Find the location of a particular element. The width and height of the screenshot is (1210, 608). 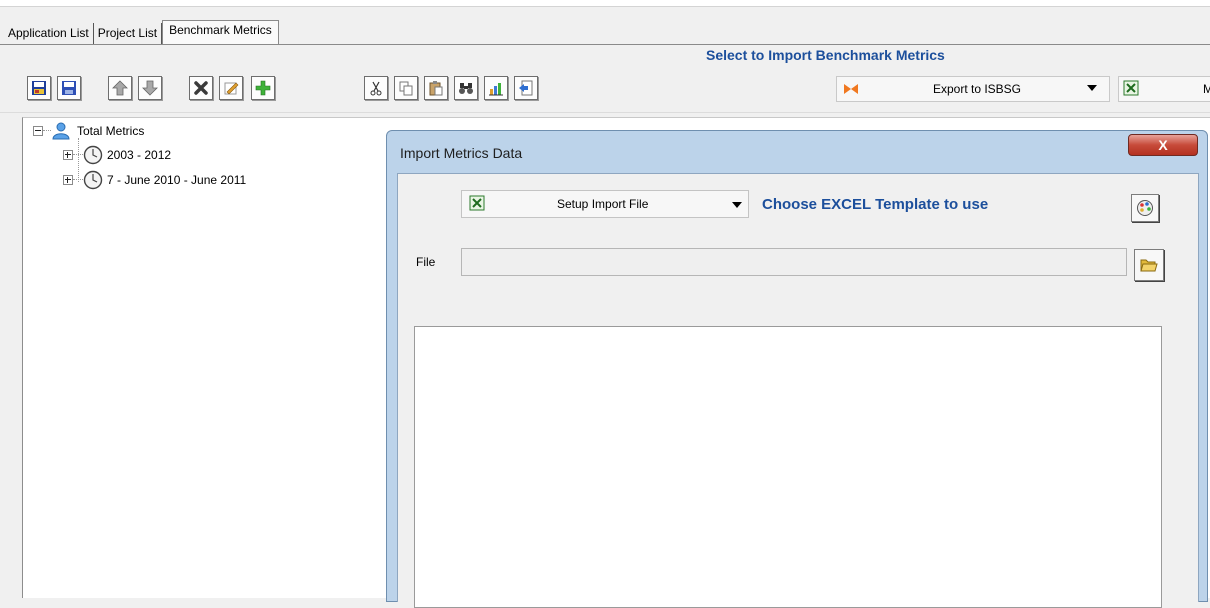

choose-template-text: Choose EXCEL Template to use is located at coordinates (875, 204).